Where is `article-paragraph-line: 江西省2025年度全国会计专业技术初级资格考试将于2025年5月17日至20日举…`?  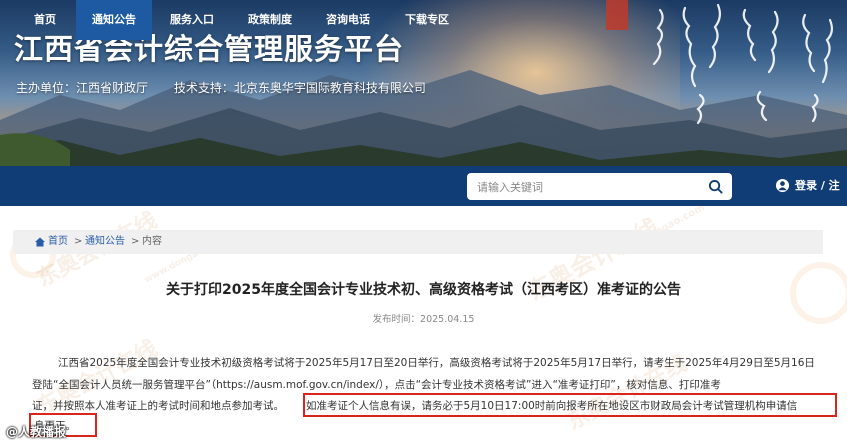 article-paragraph-line: 江西省2025年度全国会计专业技术初级资格考试将于2025年5月17日至20日举… is located at coordinates (436, 363).